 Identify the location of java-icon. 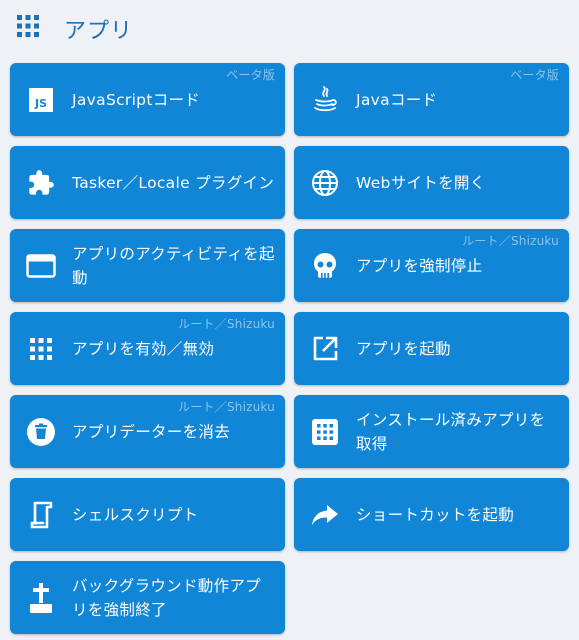
(325, 100).